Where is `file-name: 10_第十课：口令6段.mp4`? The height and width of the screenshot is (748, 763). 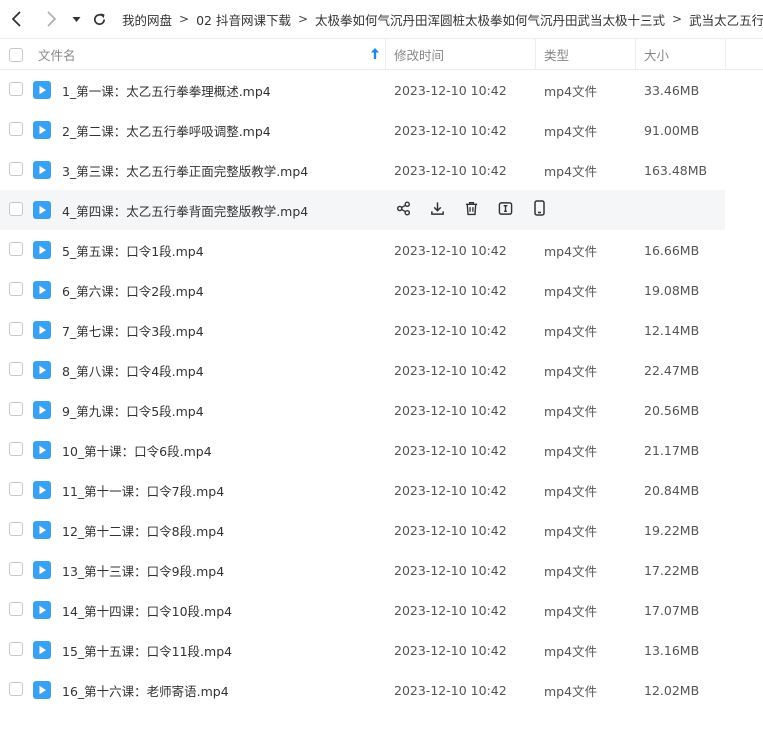 file-name: 10_第十课：口令6段.mp4 is located at coordinates (137, 450).